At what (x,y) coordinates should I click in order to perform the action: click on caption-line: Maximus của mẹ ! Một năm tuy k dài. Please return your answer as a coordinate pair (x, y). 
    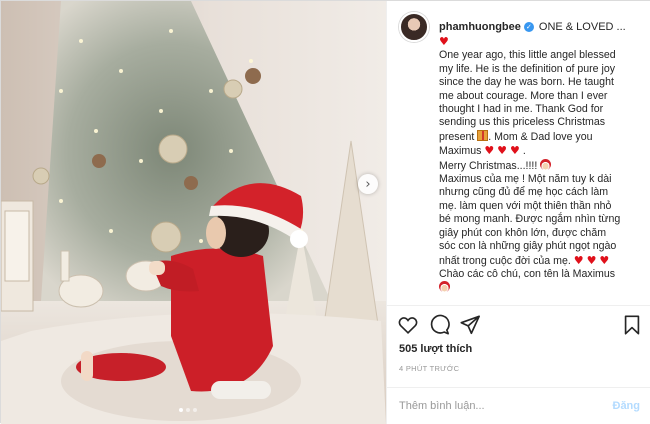
    Looking at the image, I should click on (525, 179).